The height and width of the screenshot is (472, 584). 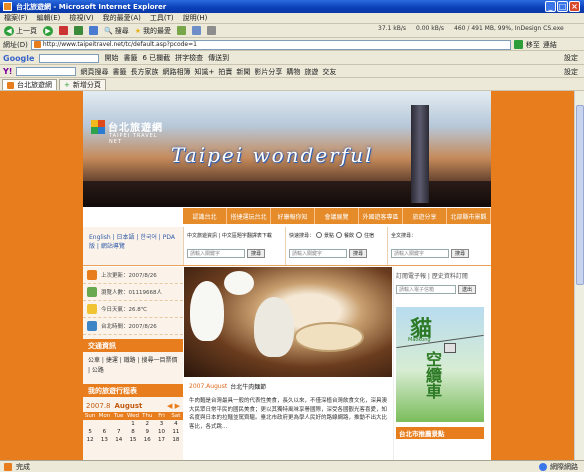 What do you see at coordinates (147, 424) in the screenshot?
I see `calendar-day: 2` at bounding box center [147, 424].